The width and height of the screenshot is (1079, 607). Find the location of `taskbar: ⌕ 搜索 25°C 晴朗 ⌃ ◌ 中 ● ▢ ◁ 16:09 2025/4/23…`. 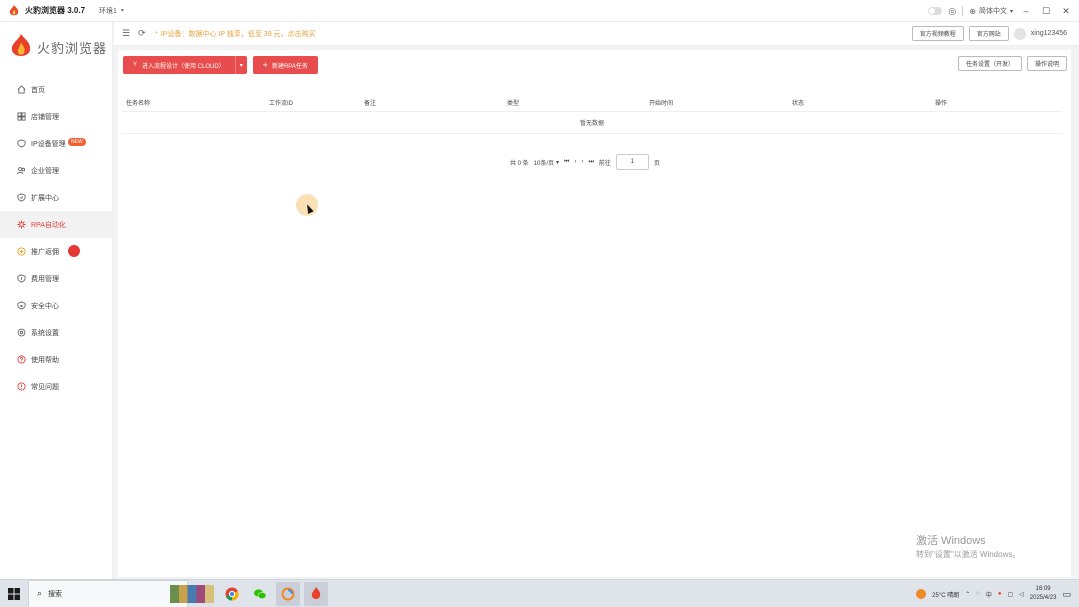

taskbar: ⌕ 搜索 25°C 晴朗 ⌃ ◌ 中 ● ▢ ◁ 16:09 2025/4/23… is located at coordinates (539, 593).